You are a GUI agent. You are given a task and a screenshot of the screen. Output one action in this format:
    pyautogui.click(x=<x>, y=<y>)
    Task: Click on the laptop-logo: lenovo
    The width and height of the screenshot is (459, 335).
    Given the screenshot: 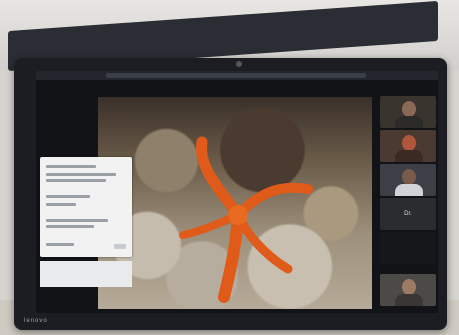 What is the action you would take?
    pyautogui.click(x=36, y=321)
    